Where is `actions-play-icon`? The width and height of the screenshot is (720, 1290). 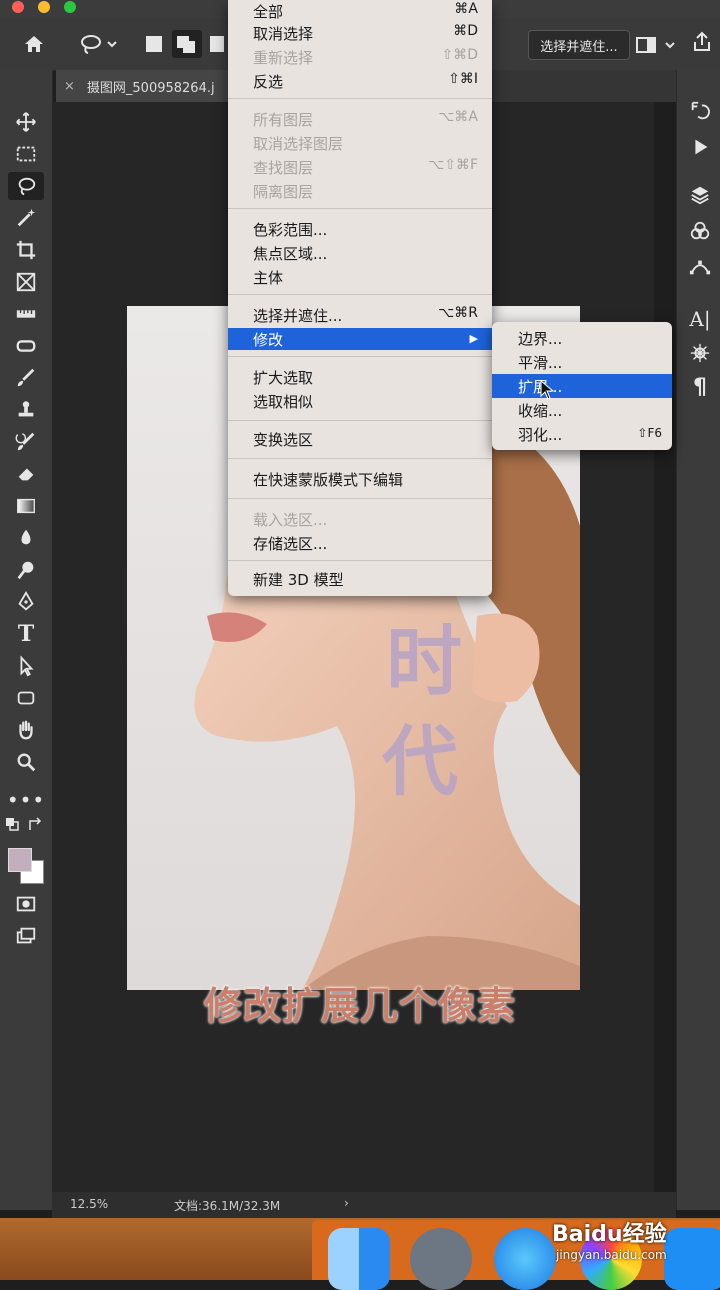 actions-play-icon is located at coordinates (700, 147).